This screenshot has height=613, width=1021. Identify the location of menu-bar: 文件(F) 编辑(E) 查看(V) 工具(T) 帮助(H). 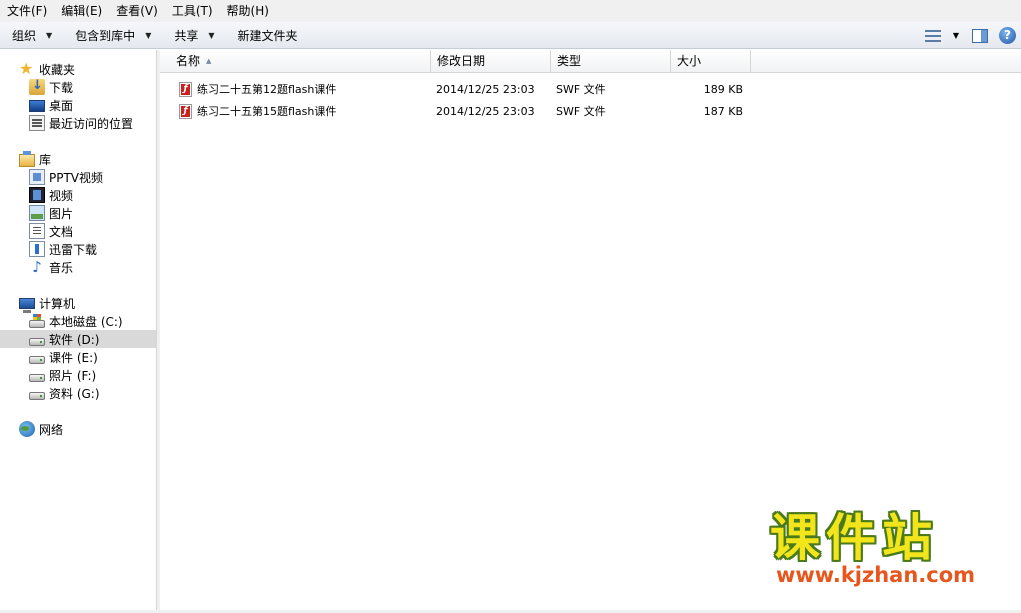
(510, 11).